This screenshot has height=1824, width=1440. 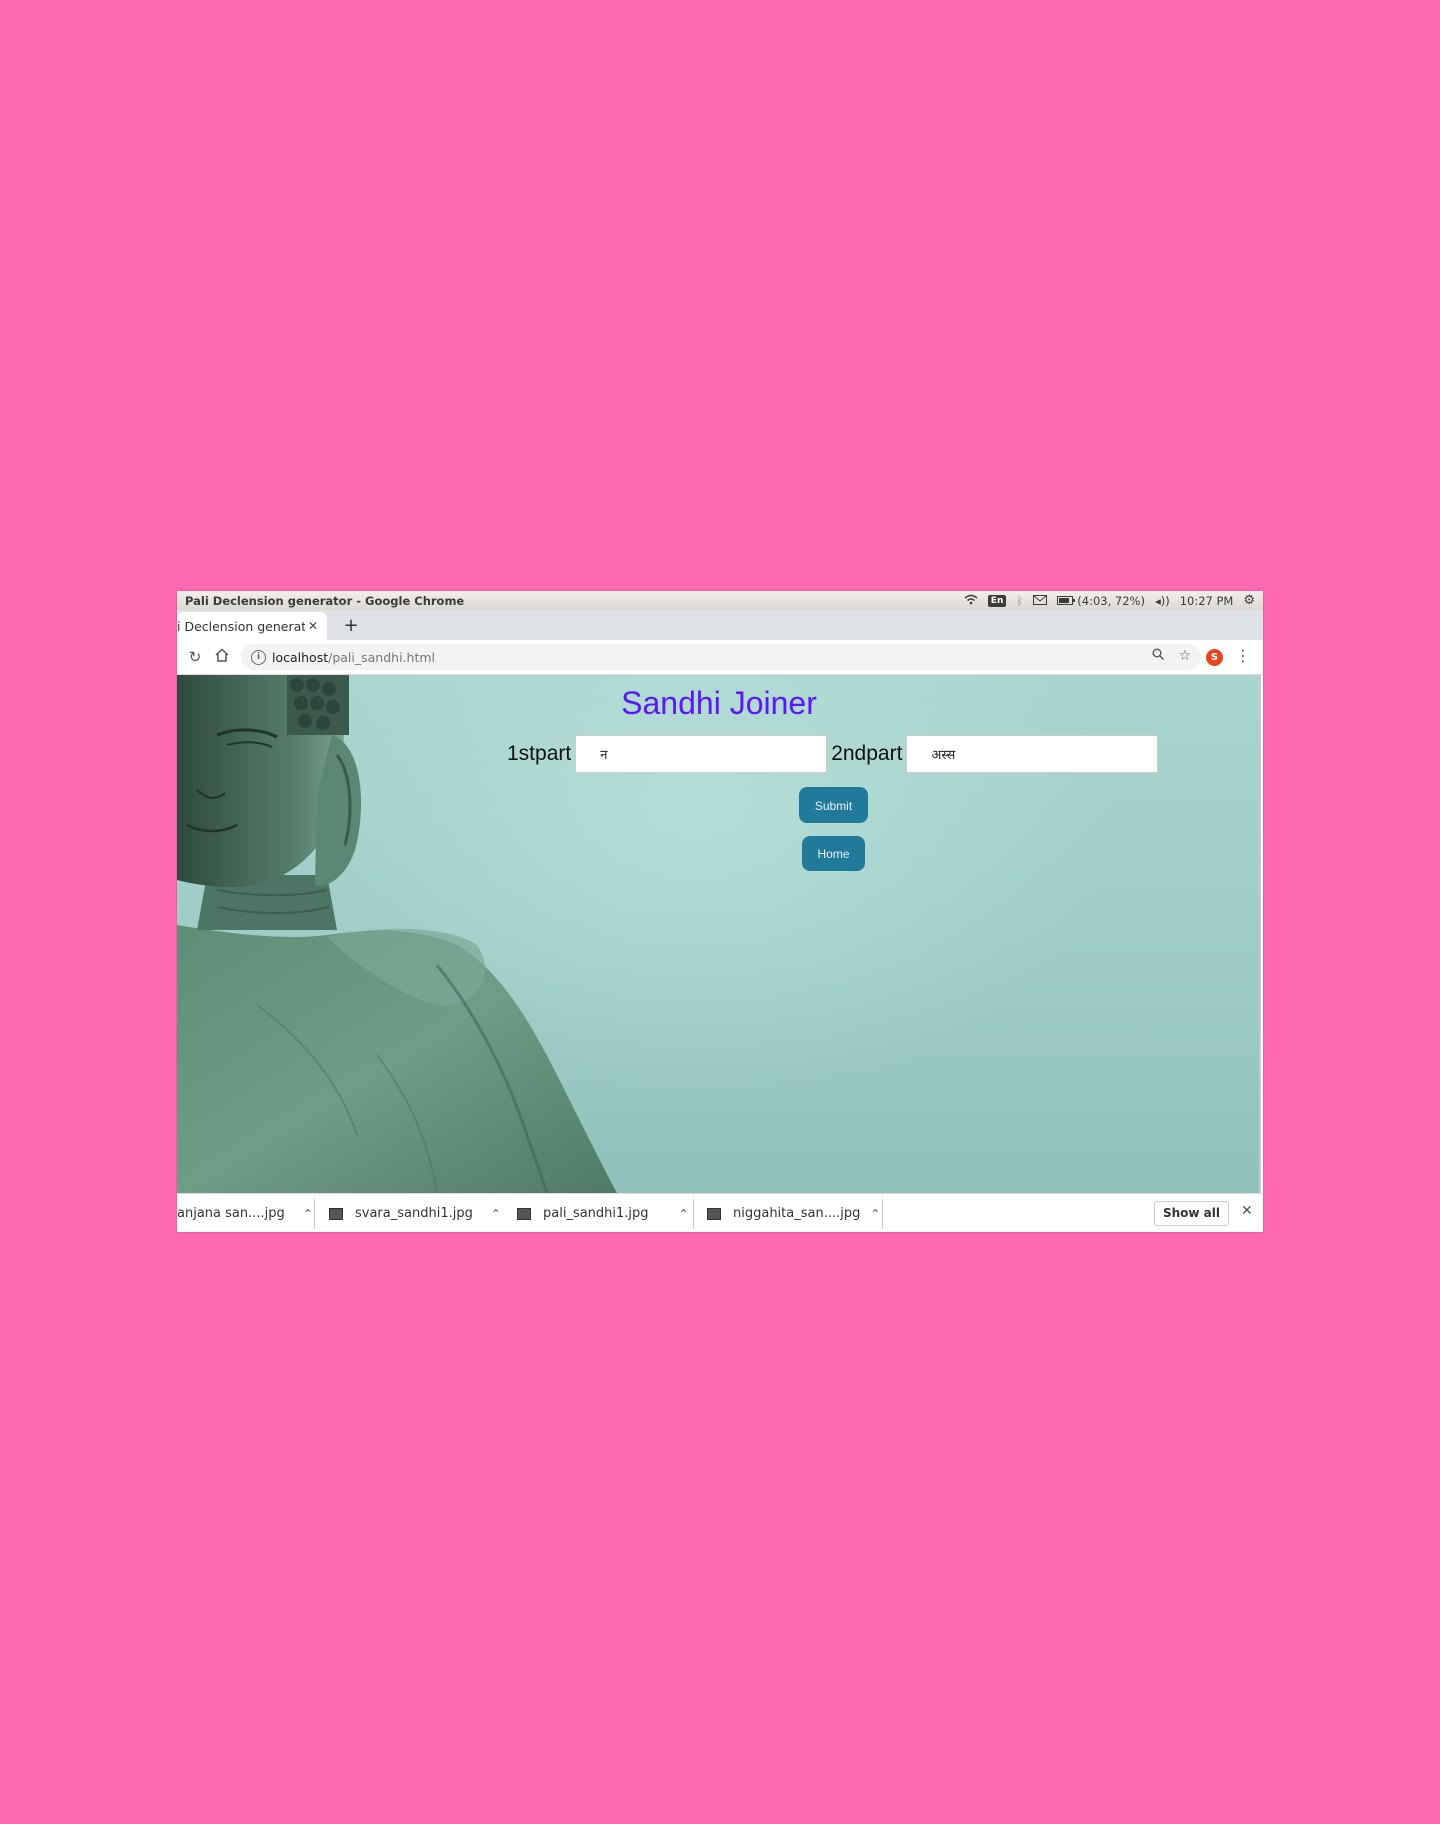 What do you see at coordinates (258, 657) in the screenshot?
I see `info-icon: i` at bounding box center [258, 657].